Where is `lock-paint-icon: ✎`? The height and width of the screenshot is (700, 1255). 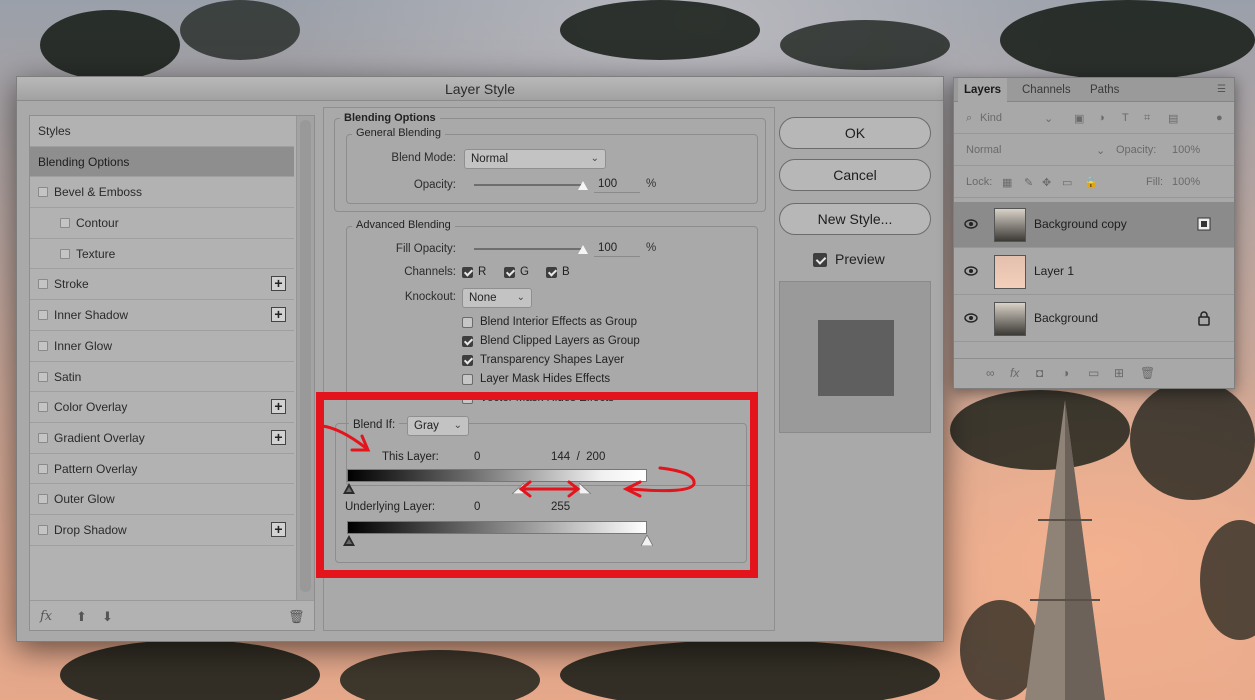 lock-paint-icon: ✎ is located at coordinates (1028, 182).